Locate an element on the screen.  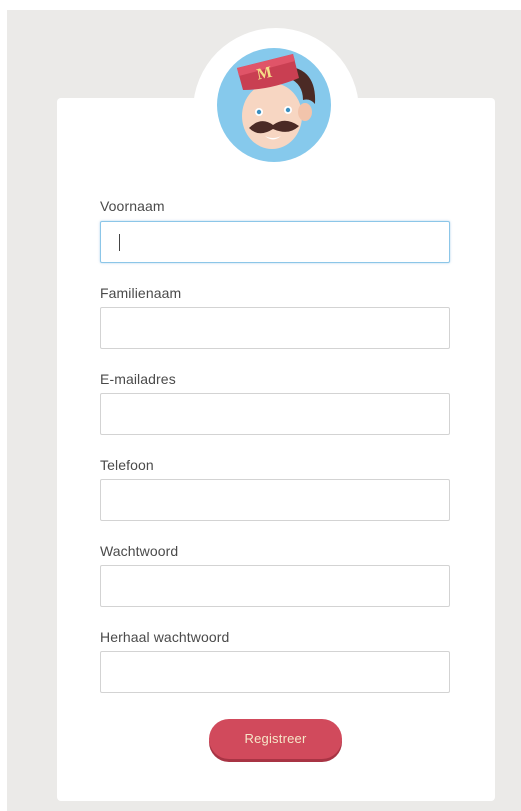
register-button: Registreer is located at coordinates (275, 739).